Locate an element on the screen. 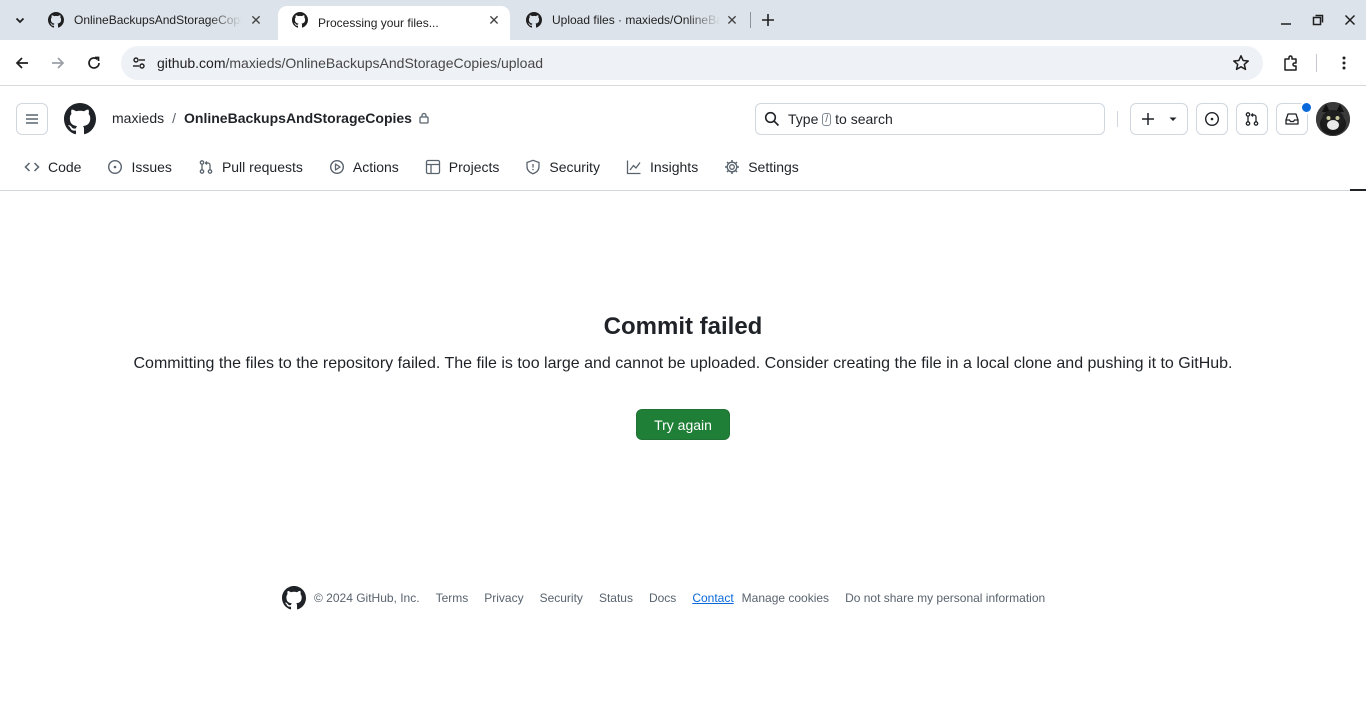  play-icon is located at coordinates (337, 167).